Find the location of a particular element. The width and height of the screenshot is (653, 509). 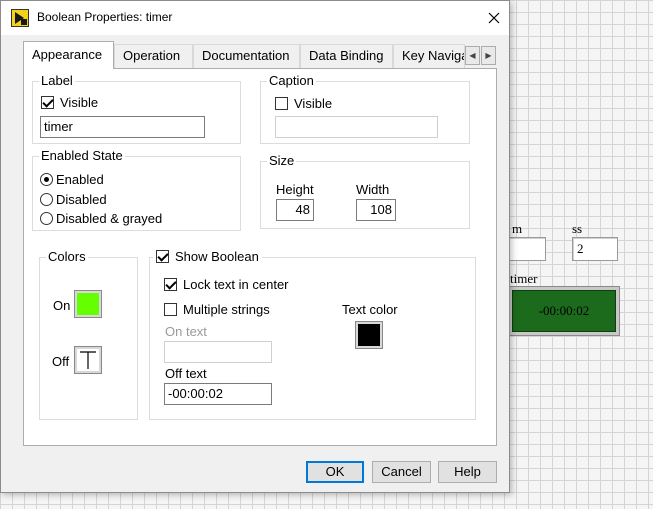

multiple-strings-checkbox: Multiple strings is located at coordinates (217, 309).